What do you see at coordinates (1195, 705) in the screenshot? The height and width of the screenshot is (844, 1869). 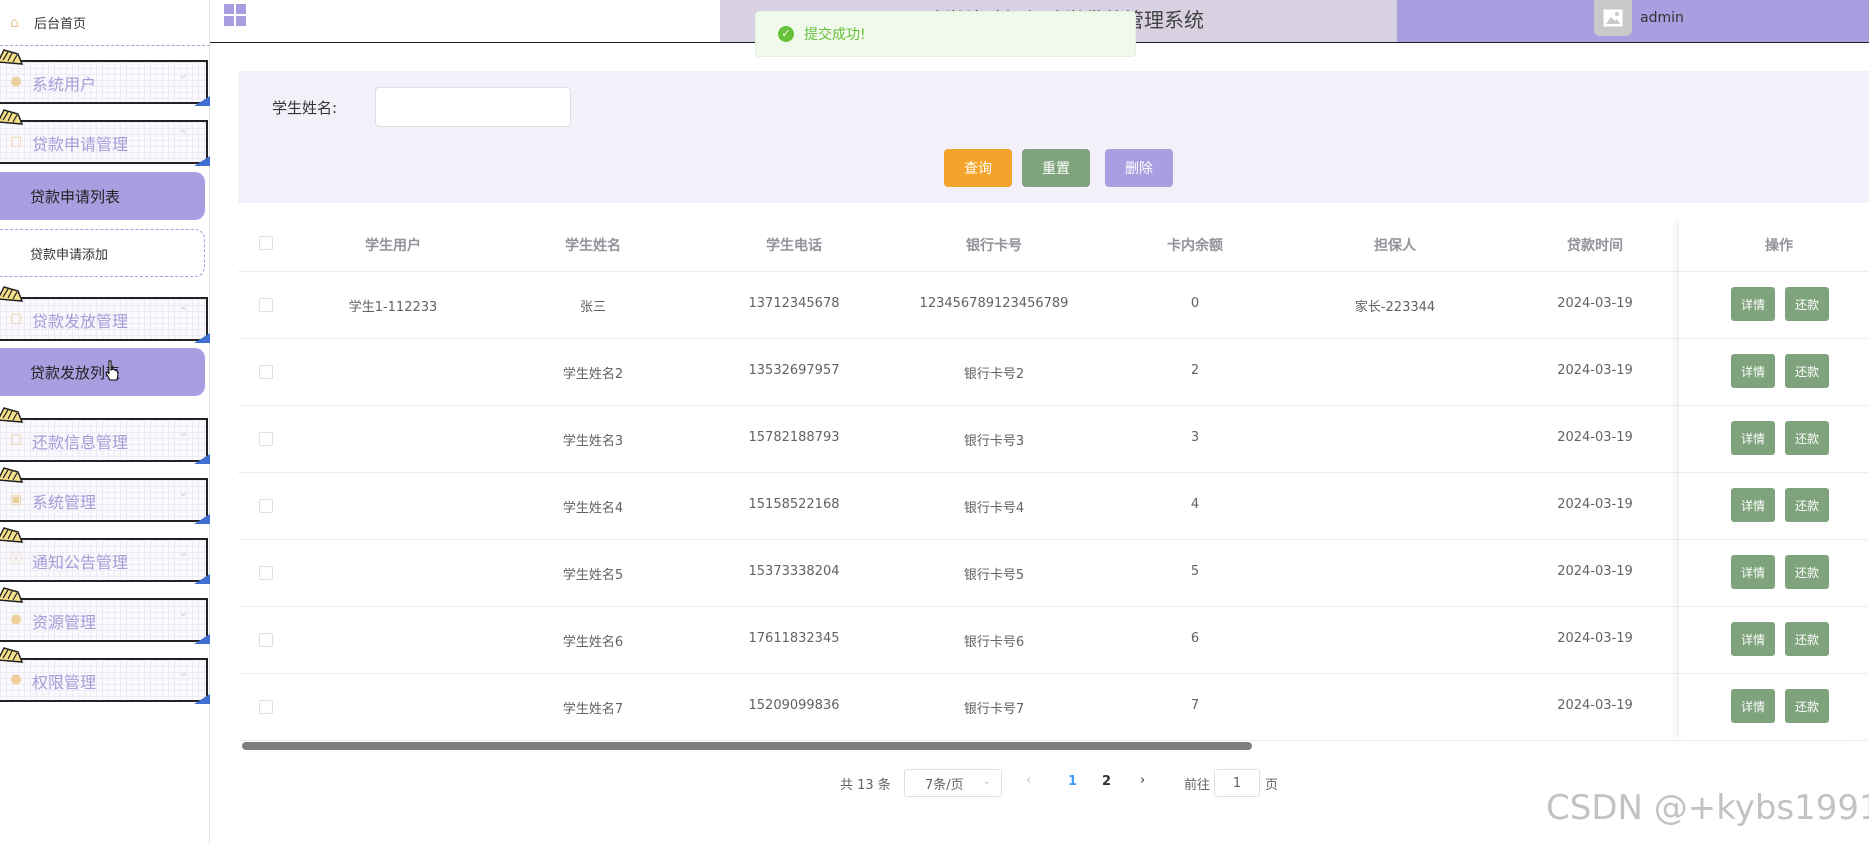 I see `cell-balance: 7` at bounding box center [1195, 705].